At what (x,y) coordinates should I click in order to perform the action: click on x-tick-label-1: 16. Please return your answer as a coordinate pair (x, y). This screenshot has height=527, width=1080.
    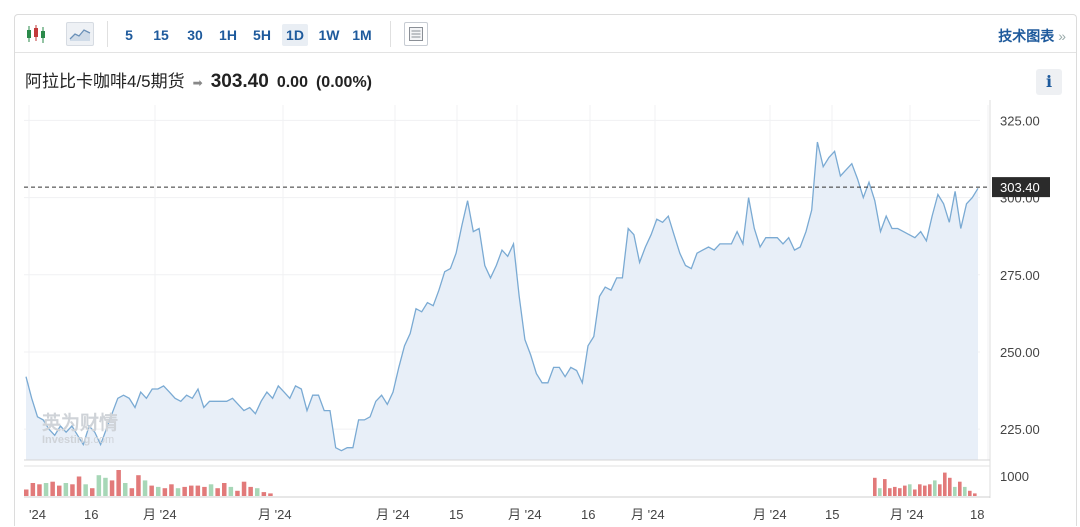
    Looking at the image, I should click on (91, 514).